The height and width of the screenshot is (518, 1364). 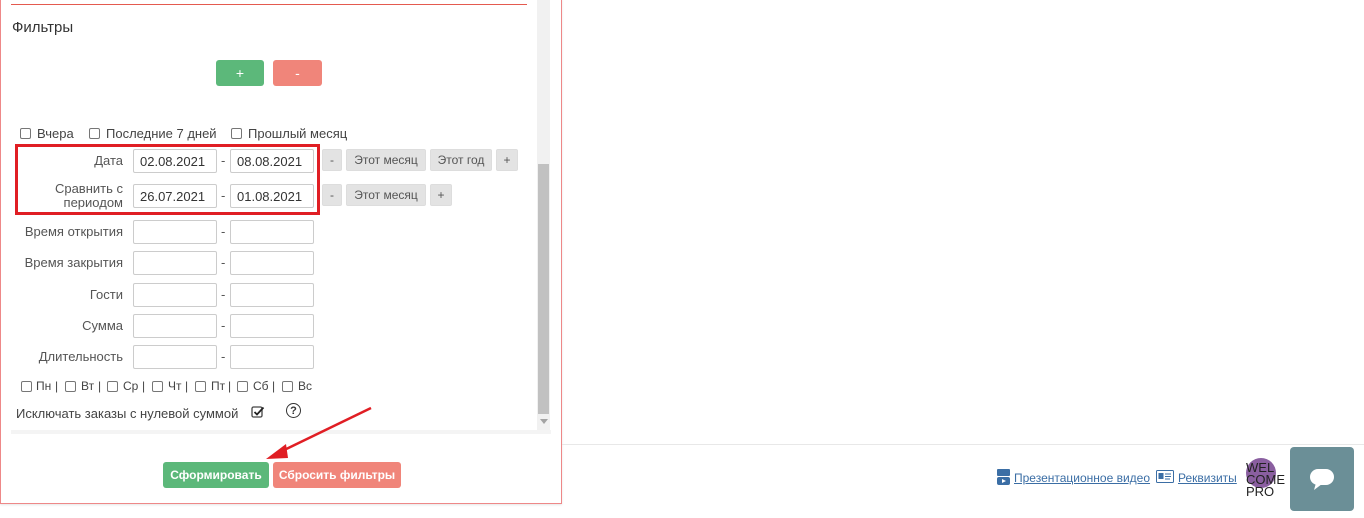 I want to click on chat-icon, so click(x=1322, y=479).